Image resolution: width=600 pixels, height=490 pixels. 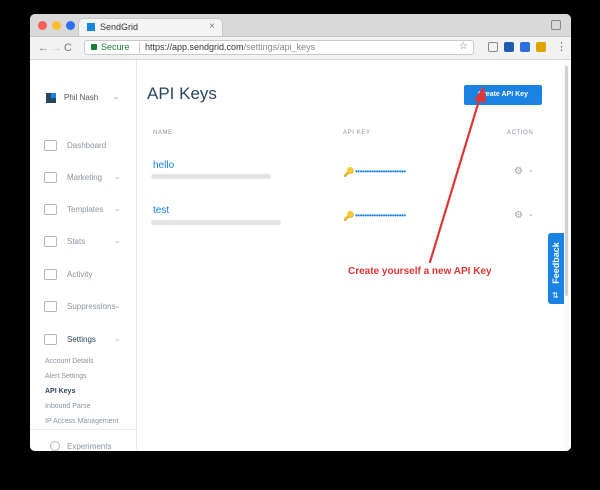 What do you see at coordinates (50, 274) in the screenshot?
I see `activity-icon` at bounding box center [50, 274].